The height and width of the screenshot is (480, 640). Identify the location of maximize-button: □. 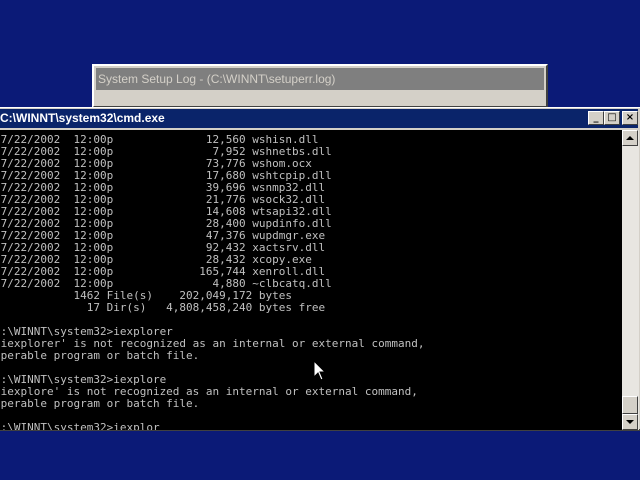
(612, 118).